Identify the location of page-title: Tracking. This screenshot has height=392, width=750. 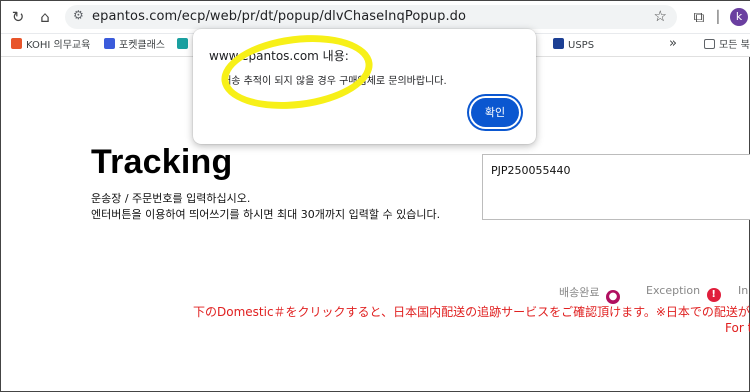
(162, 162).